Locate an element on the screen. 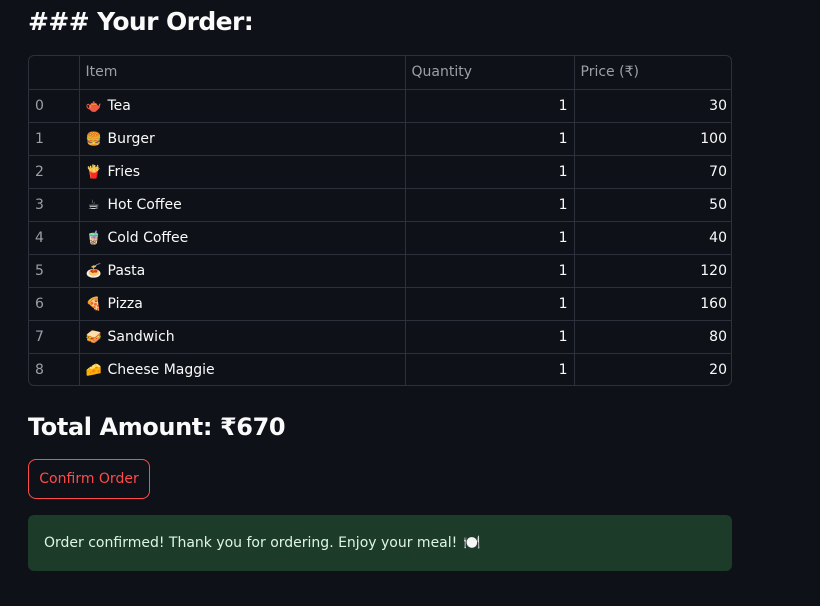  item-cell: 🍔 Burger is located at coordinates (242, 139).